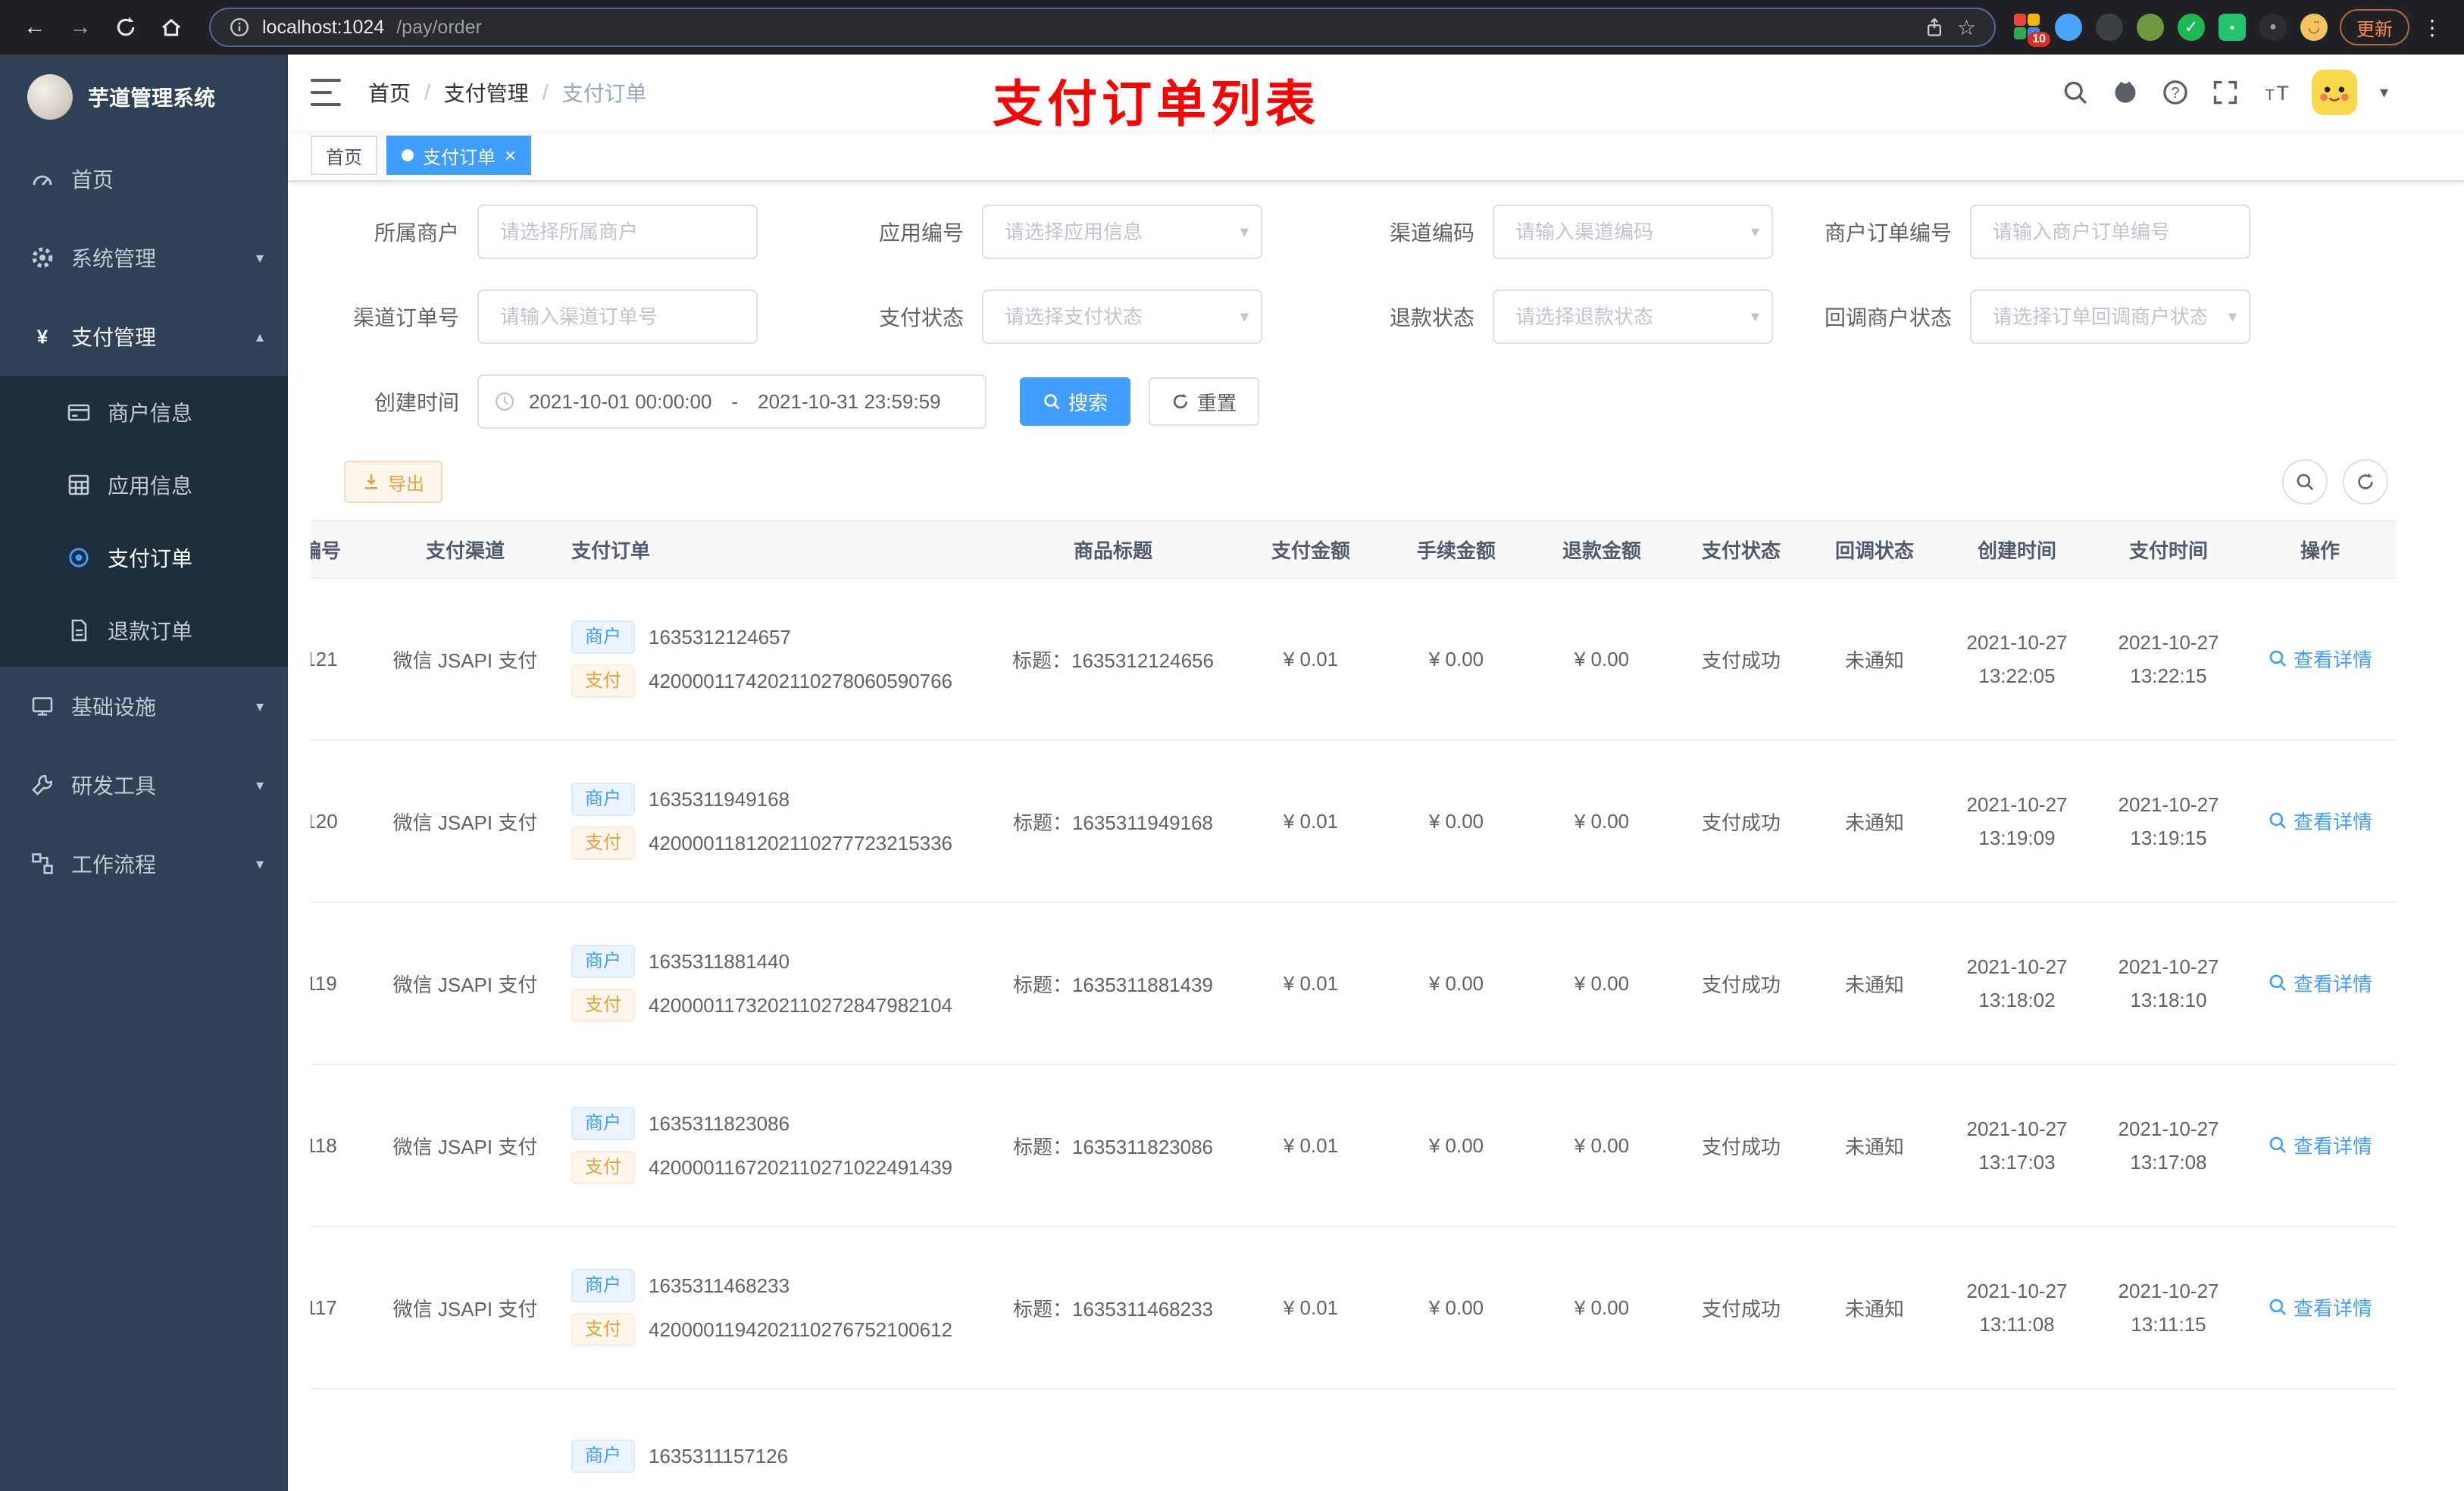 Image resolution: width=2464 pixels, height=1491 pixels. What do you see at coordinates (42, 863) in the screenshot?
I see `workflow-icon` at bounding box center [42, 863].